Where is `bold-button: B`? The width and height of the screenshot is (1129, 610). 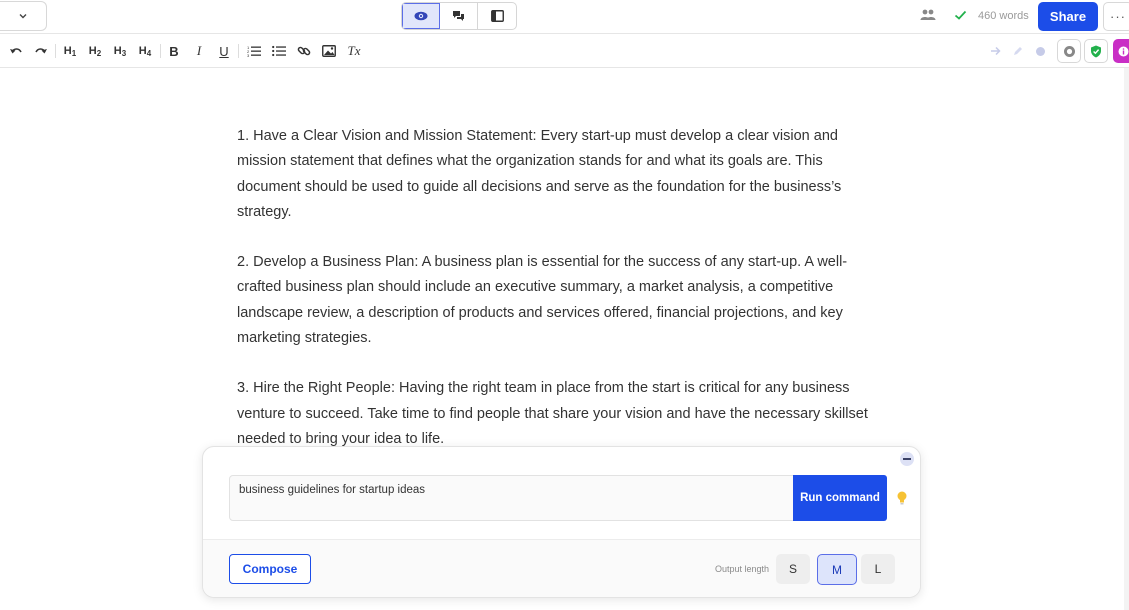 bold-button: B is located at coordinates (174, 51).